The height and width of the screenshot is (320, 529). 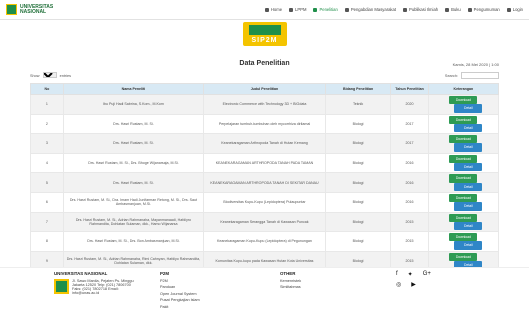 I want to click on cell-actions: DownloadDetail, so click(x=463, y=241).